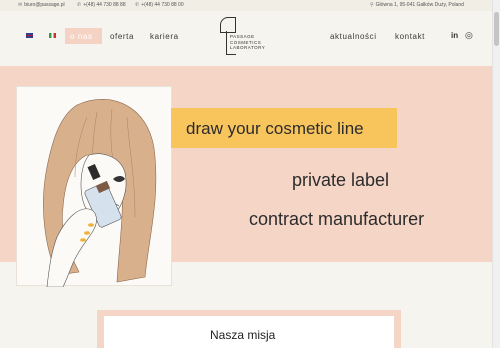 The image size is (500, 348). I want to click on nav-label-o-nas: o nas, so click(81, 36).